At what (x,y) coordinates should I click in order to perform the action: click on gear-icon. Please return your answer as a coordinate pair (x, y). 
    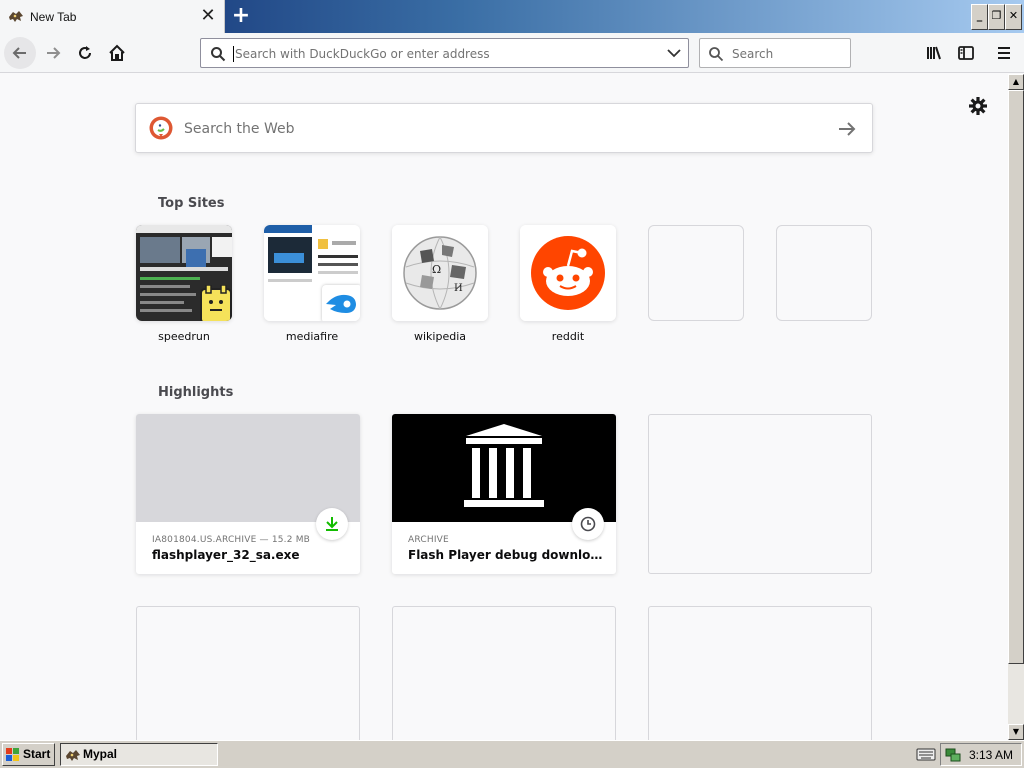
    Looking at the image, I should click on (978, 106).